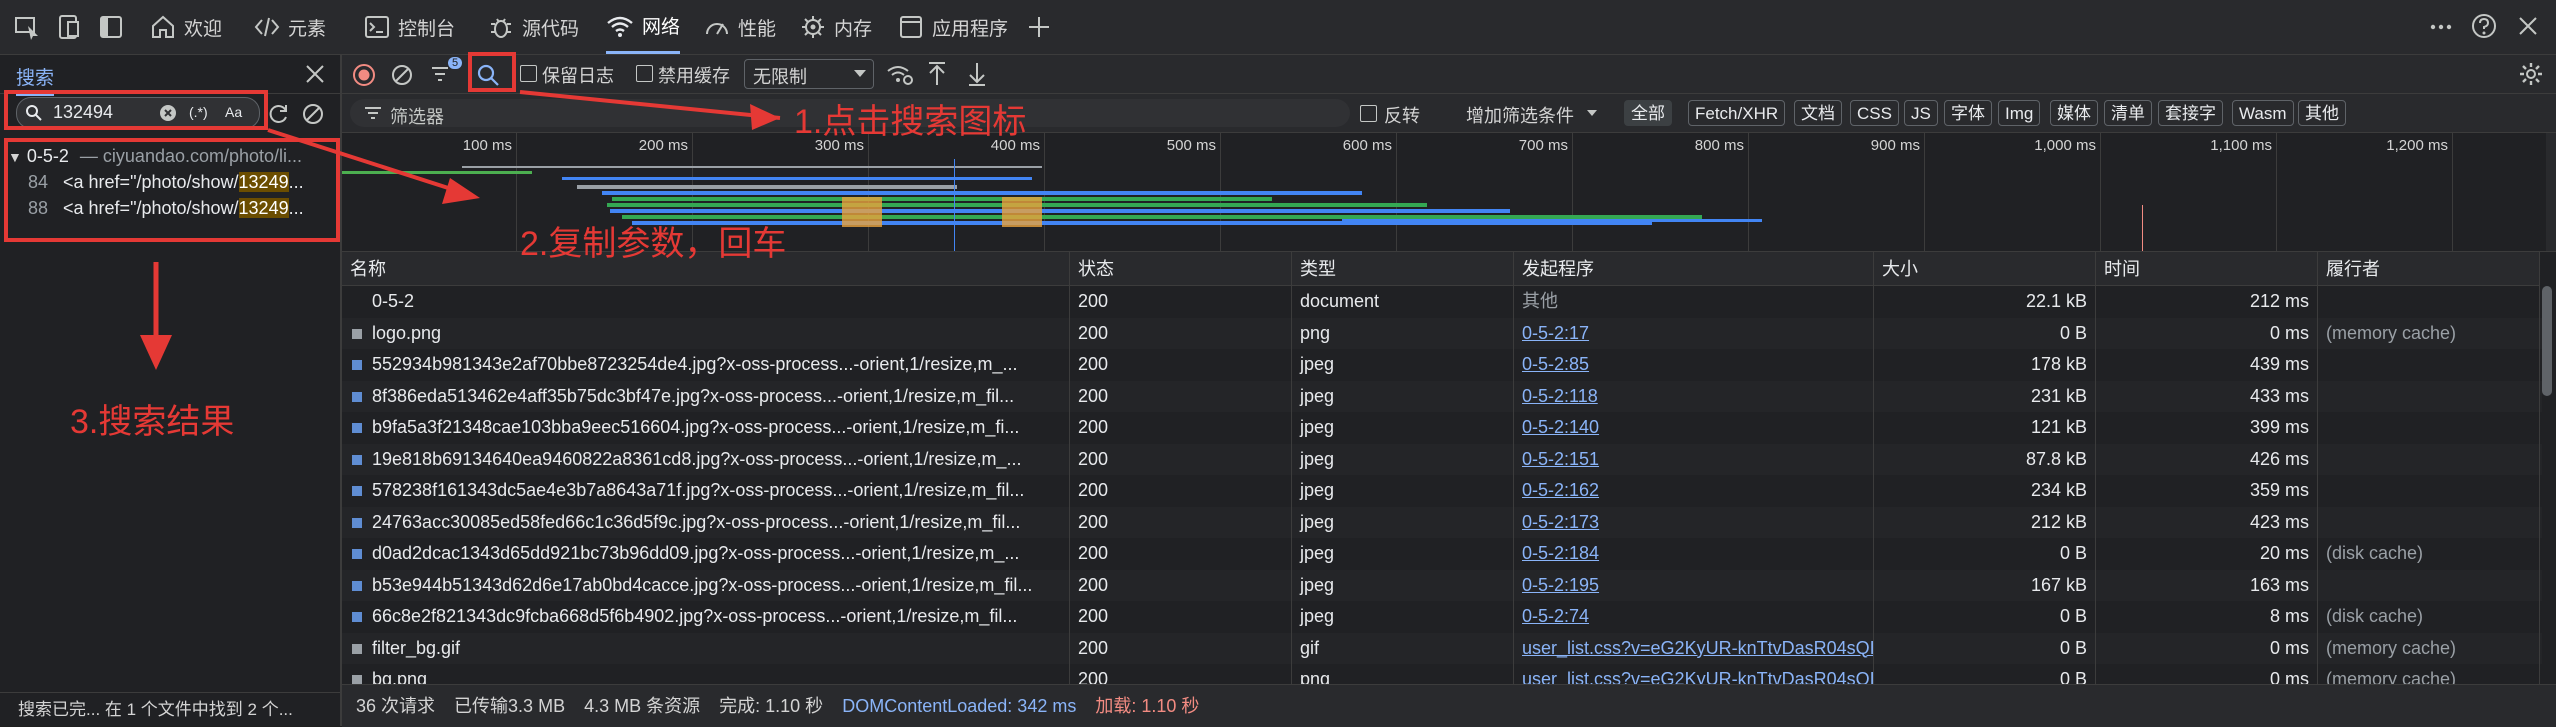 Image resolution: width=2556 pixels, height=727 pixels. Describe the element at coordinates (27, 27) in the screenshot. I see `inspect-element-icon` at that location.